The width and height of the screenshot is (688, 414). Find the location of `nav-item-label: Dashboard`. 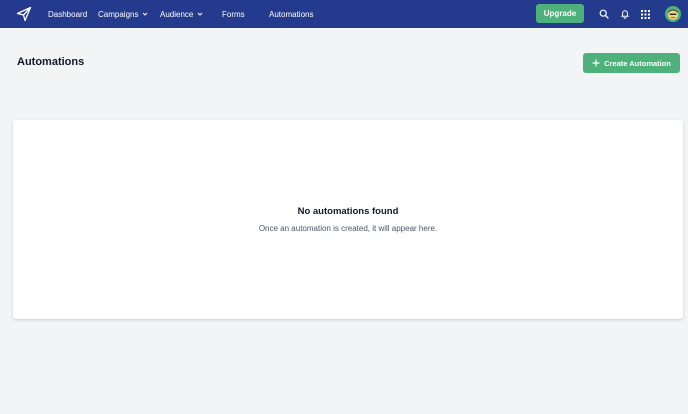

nav-item-label: Dashboard is located at coordinates (68, 14).